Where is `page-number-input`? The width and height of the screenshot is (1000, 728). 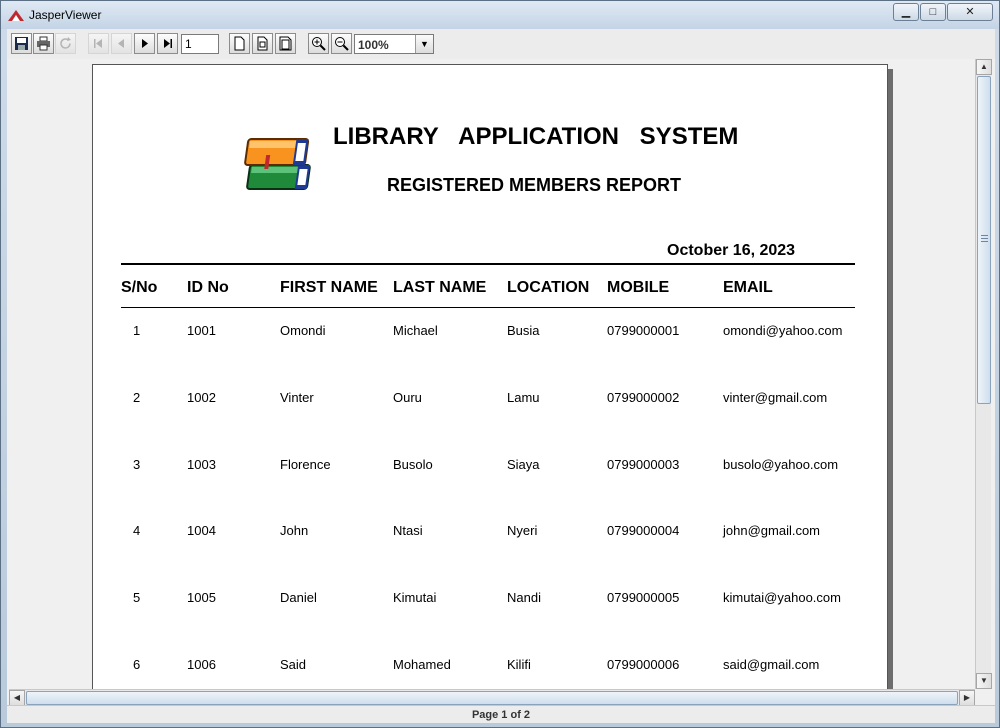 page-number-input is located at coordinates (200, 44).